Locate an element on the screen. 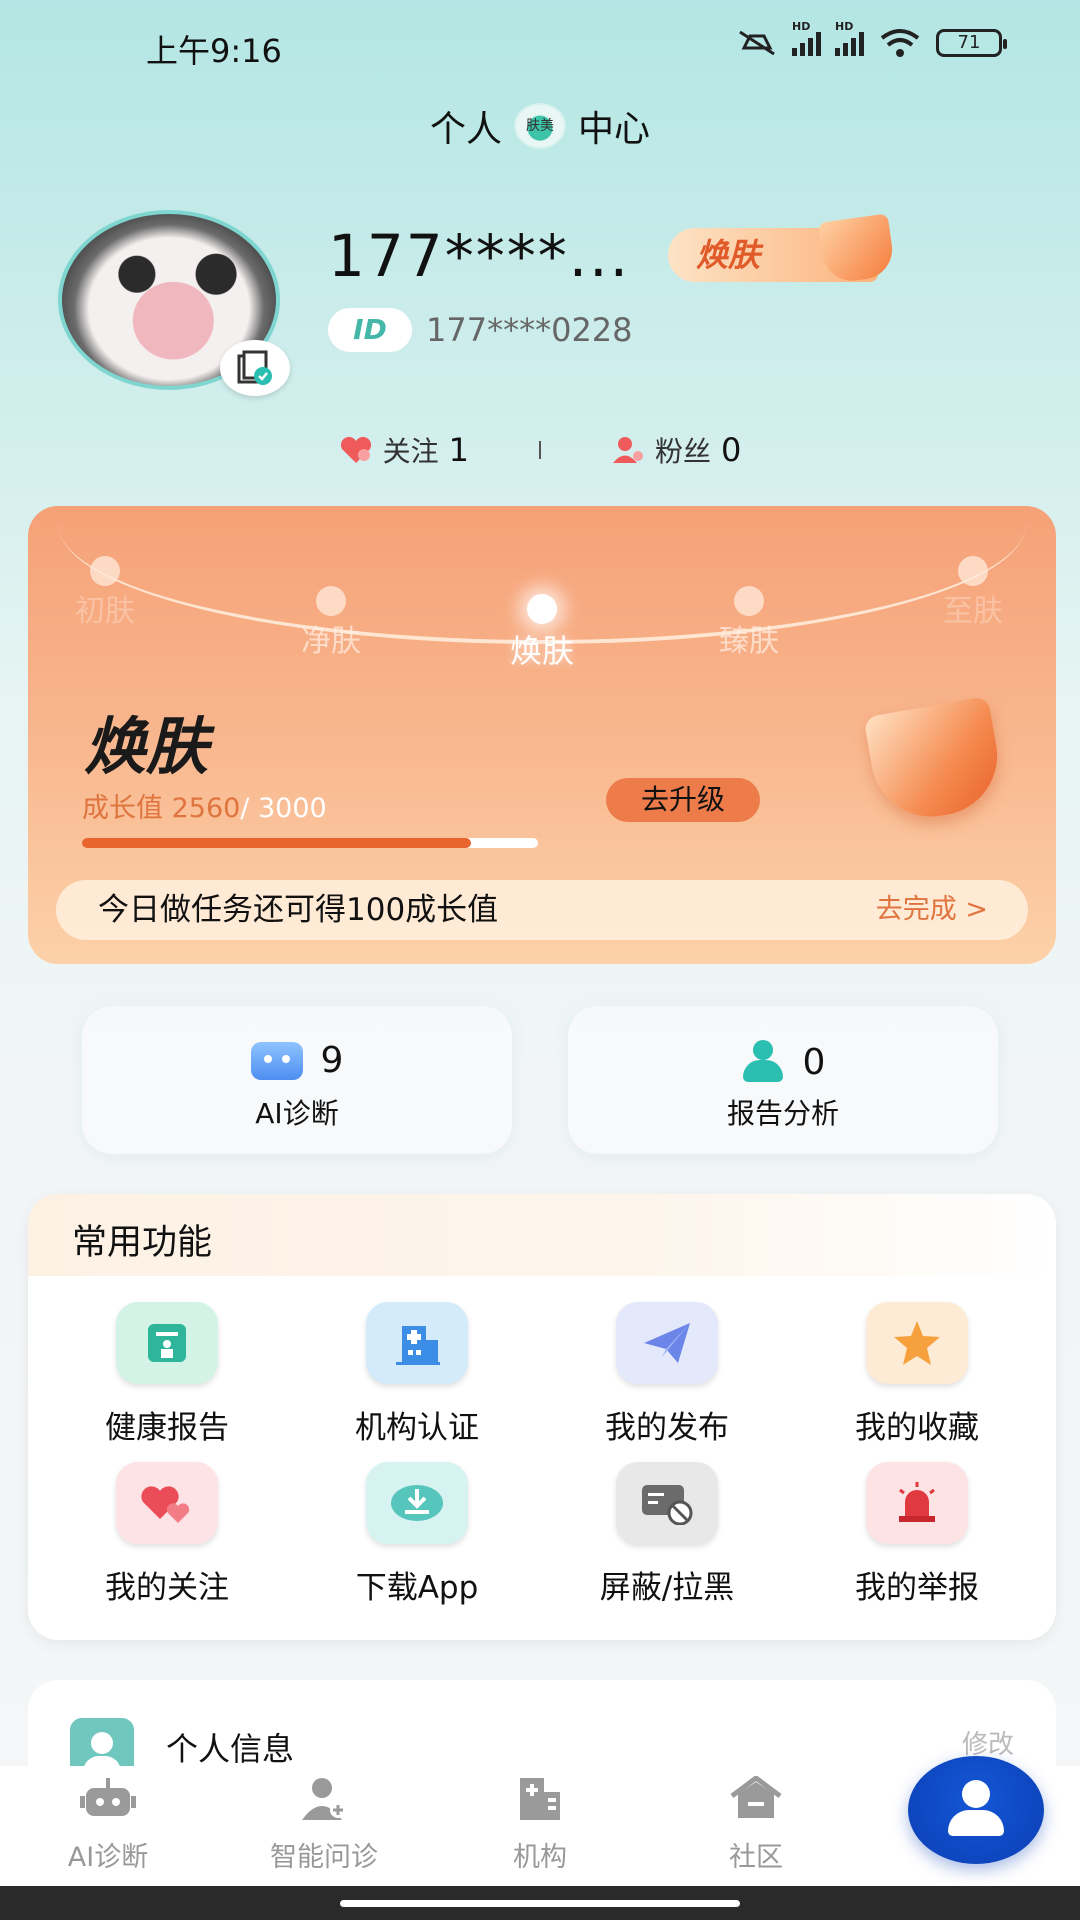 The height and width of the screenshot is (1920, 1080). block-icon is located at coordinates (667, 1503).